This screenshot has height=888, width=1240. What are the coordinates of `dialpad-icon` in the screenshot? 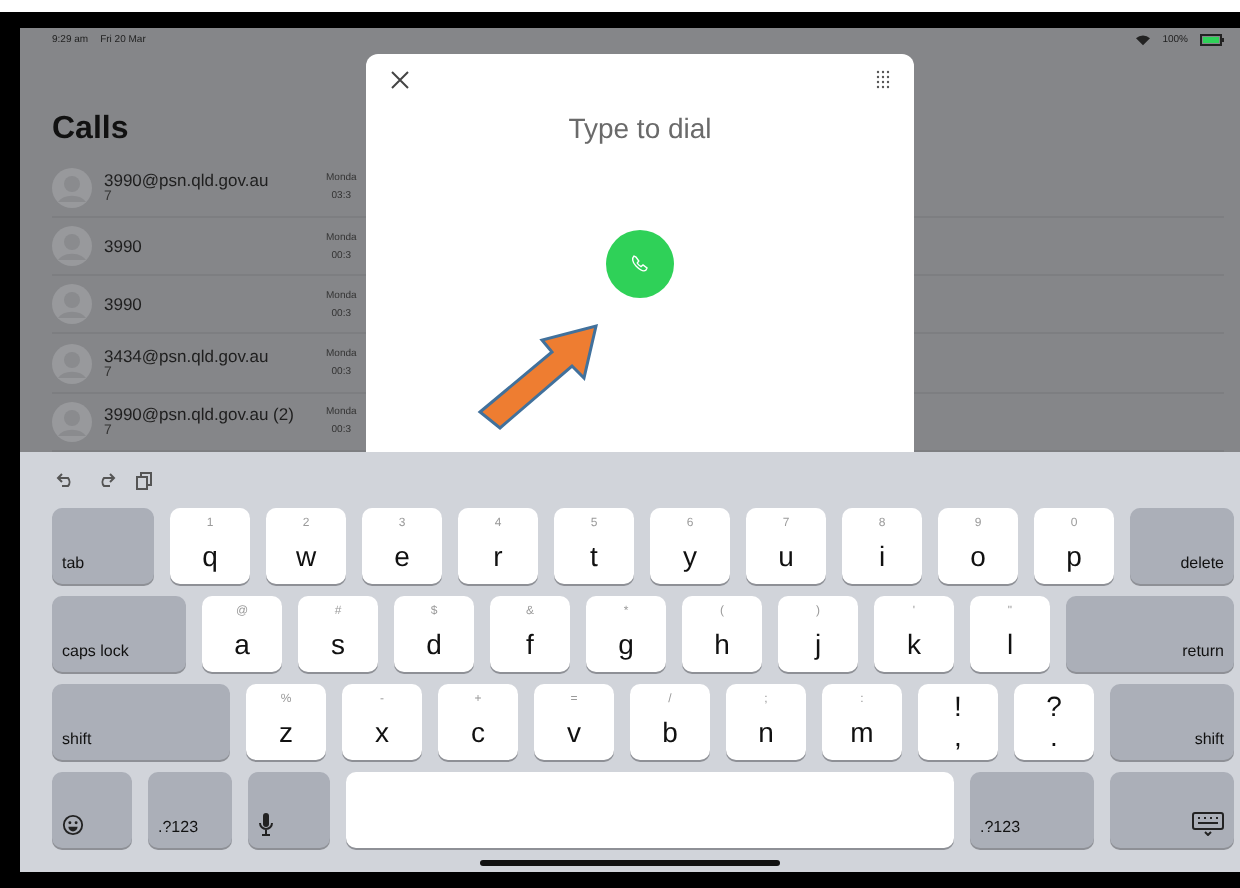 It's located at (883, 80).